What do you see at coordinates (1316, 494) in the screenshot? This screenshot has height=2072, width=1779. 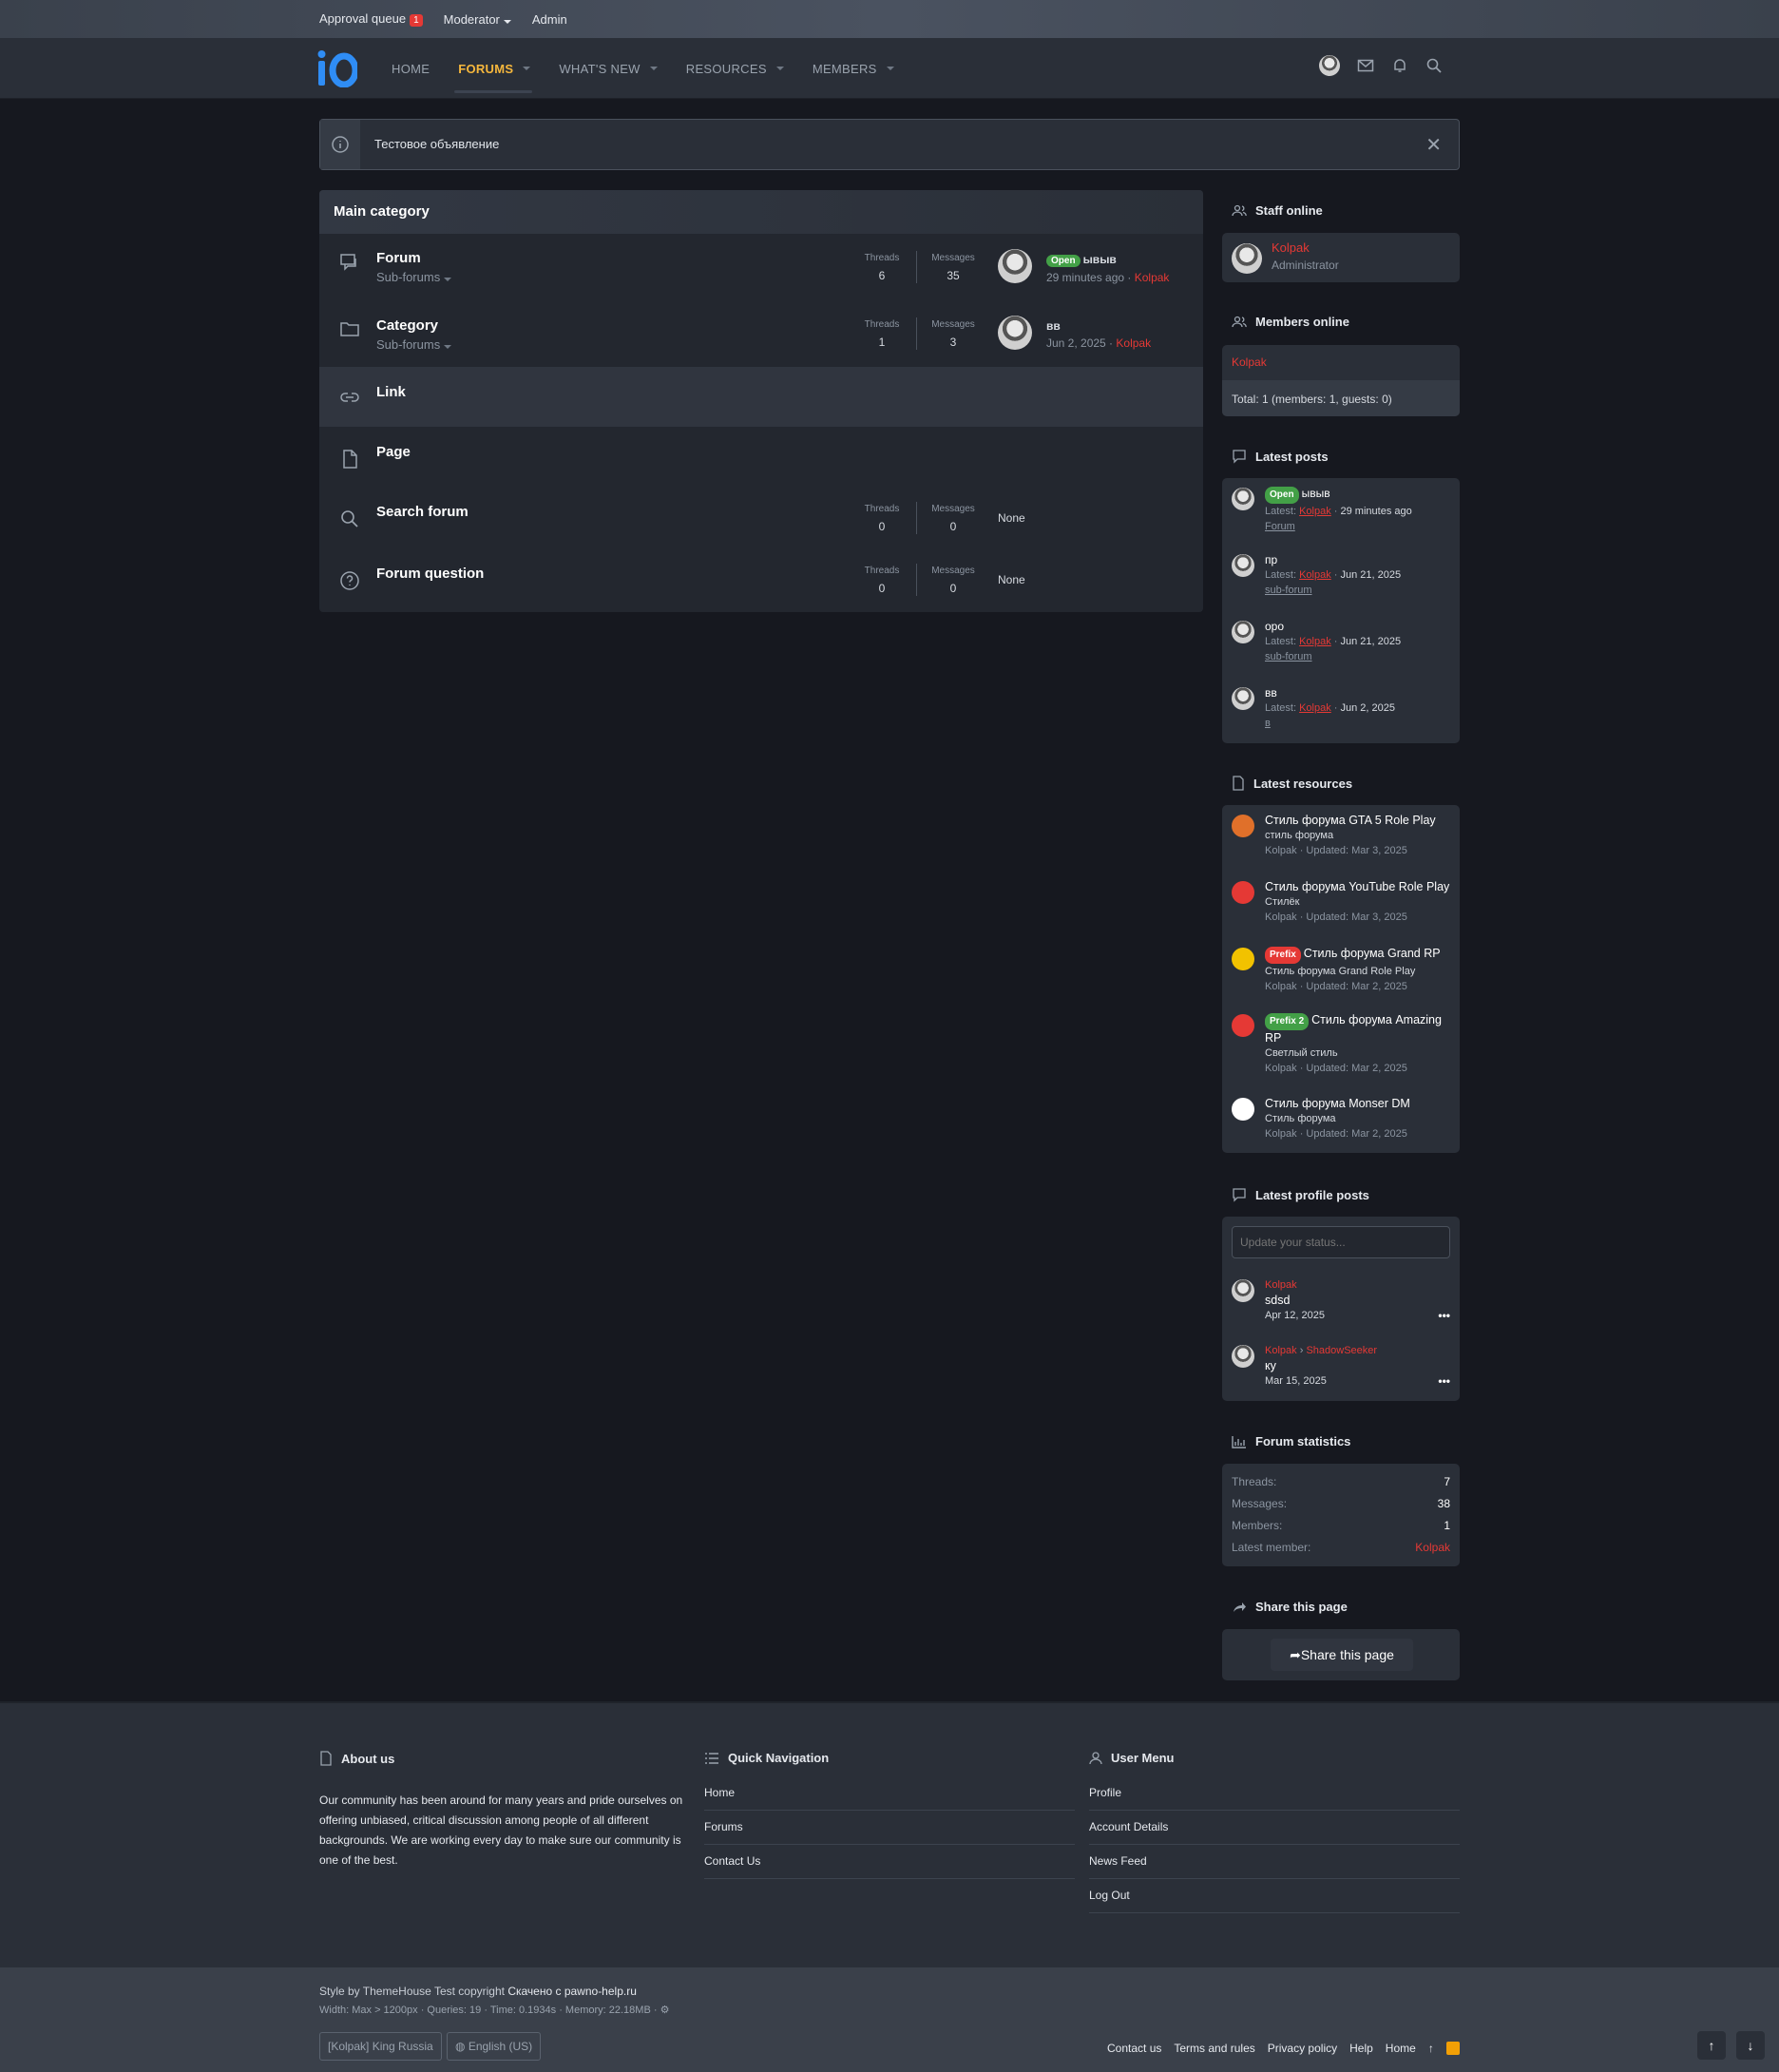 I see `post-title: ывыв` at bounding box center [1316, 494].